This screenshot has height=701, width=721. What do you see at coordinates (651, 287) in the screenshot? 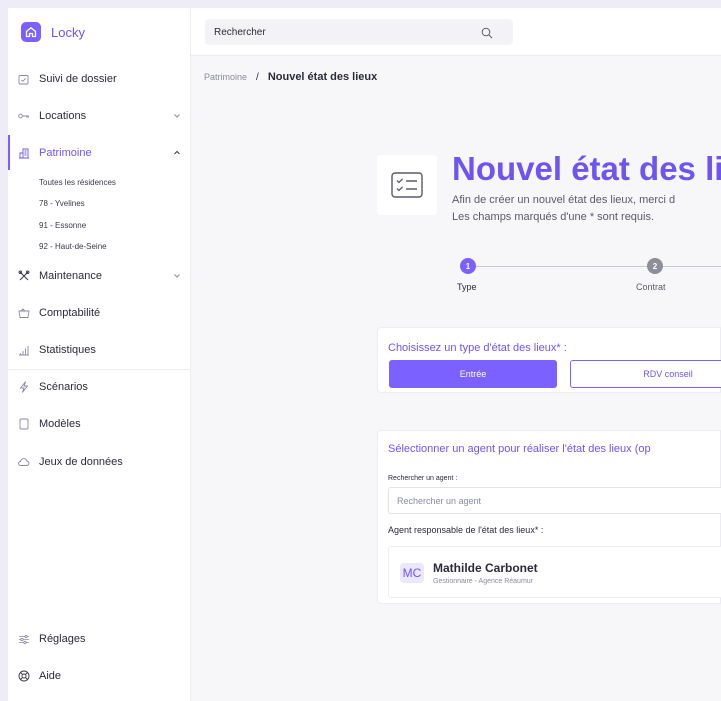
I see `step-2-label: Contrat` at bounding box center [651, 287].